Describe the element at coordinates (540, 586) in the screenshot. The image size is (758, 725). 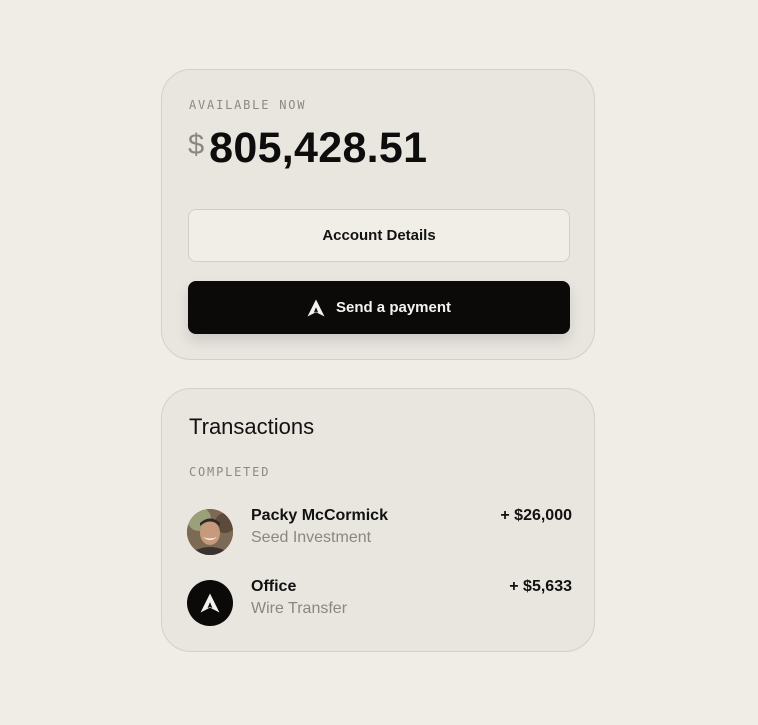
I see `transaction-amount: + $5,633` at that location.